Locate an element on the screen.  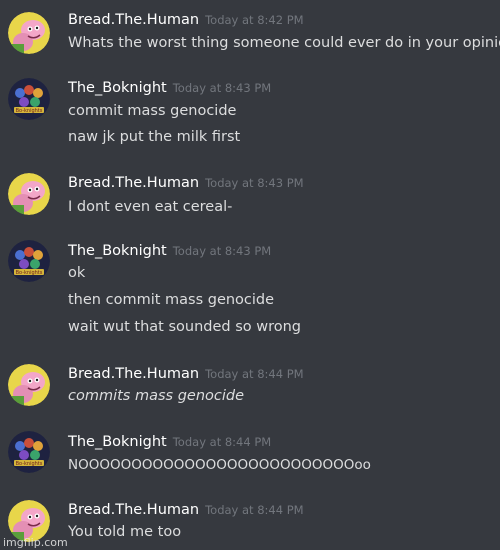
message-text: NOOOOOOOOOOOOOOOOOOOOOOOOOOoo is located at coordinates (219, 465).